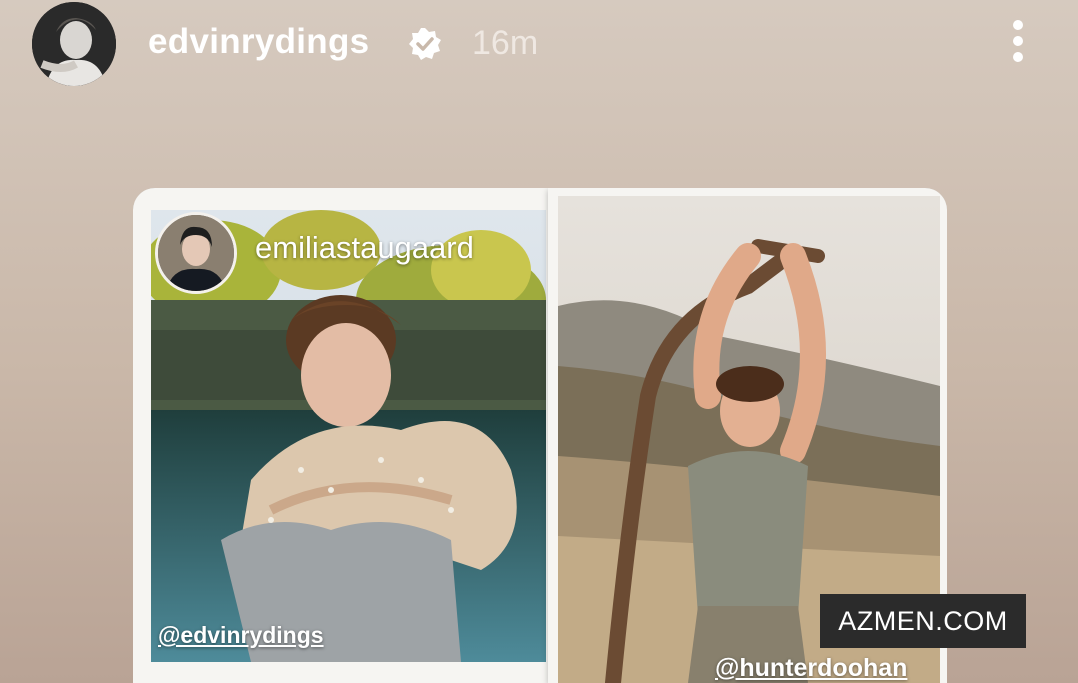 The width and height of the screenshot is (1078, 683). What do you see at coordinates (811, 668) in the screenshot?
I see `photo-tag-hunterdoohan: @hunterdoohan` at bounding box center [811, 668].